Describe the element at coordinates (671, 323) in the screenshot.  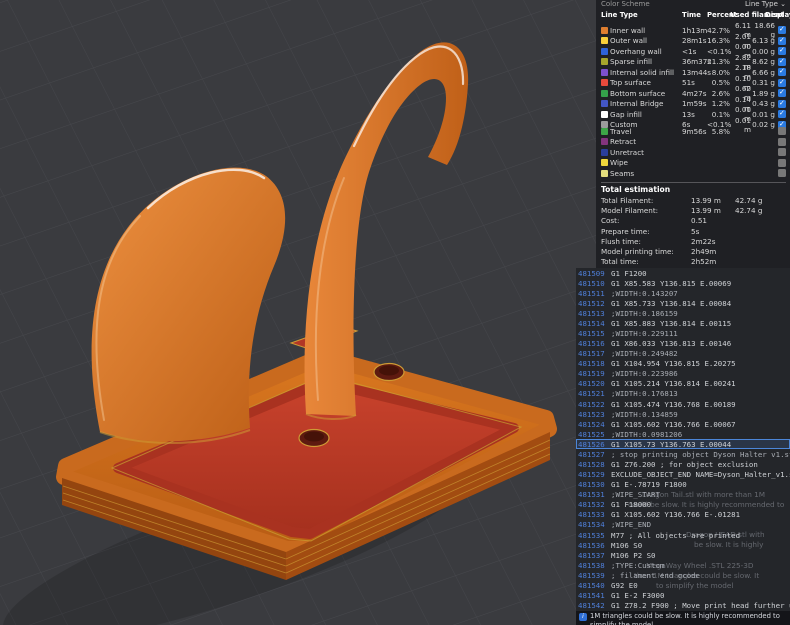
I see `gcode-line-text: G1 X85.883 Y136.814 E.00115` at that location.